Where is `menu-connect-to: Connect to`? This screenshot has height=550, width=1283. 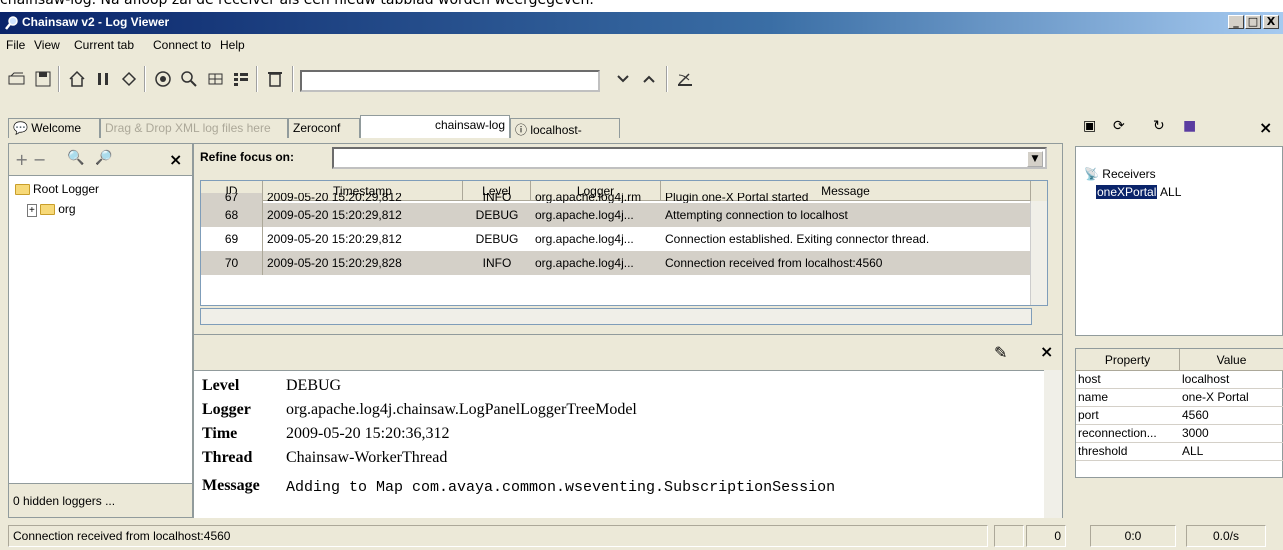 menu-connect-to: Connect to is located at coordinates (182, 45).